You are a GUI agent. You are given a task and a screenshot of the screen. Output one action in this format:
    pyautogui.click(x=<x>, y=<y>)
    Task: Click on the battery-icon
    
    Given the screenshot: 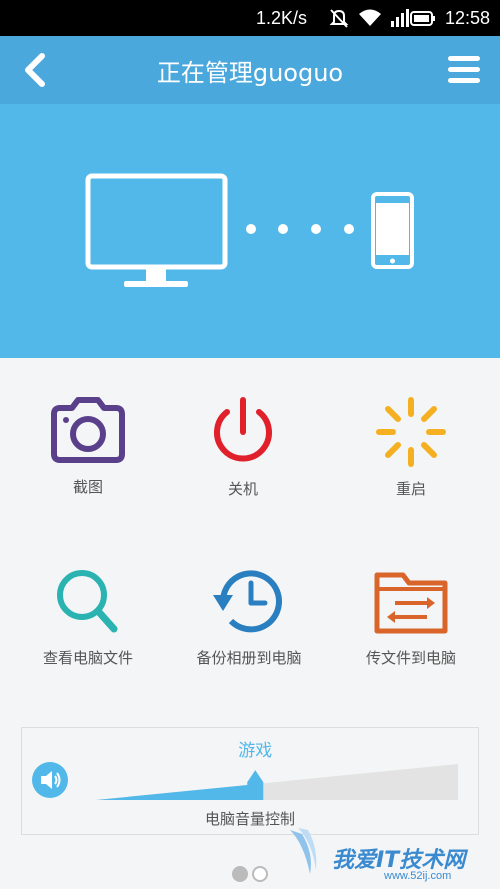 What is the action you would take?
    pyautogui.click(x=422, y=18)
    